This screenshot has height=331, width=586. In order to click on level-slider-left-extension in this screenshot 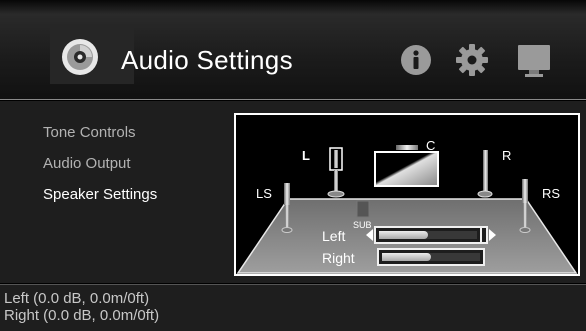, I will do `click(485, 235)`.